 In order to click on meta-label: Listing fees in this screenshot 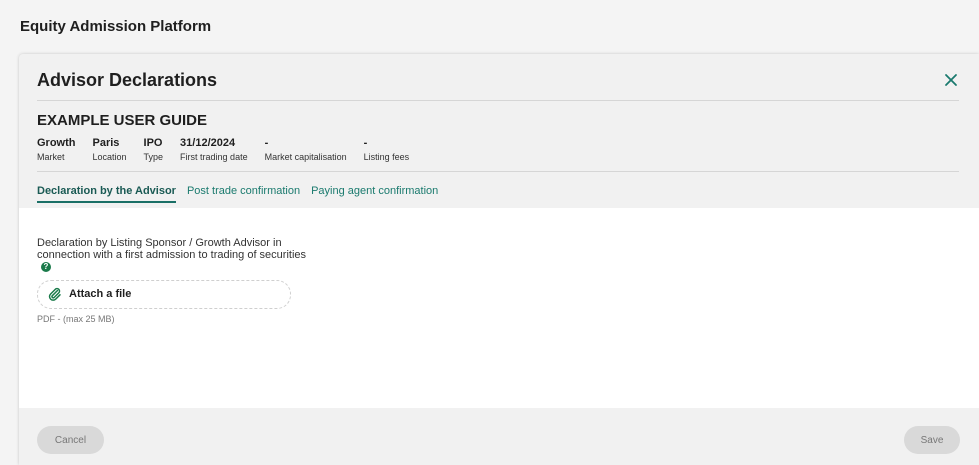, I will do `click(386, 157)`.